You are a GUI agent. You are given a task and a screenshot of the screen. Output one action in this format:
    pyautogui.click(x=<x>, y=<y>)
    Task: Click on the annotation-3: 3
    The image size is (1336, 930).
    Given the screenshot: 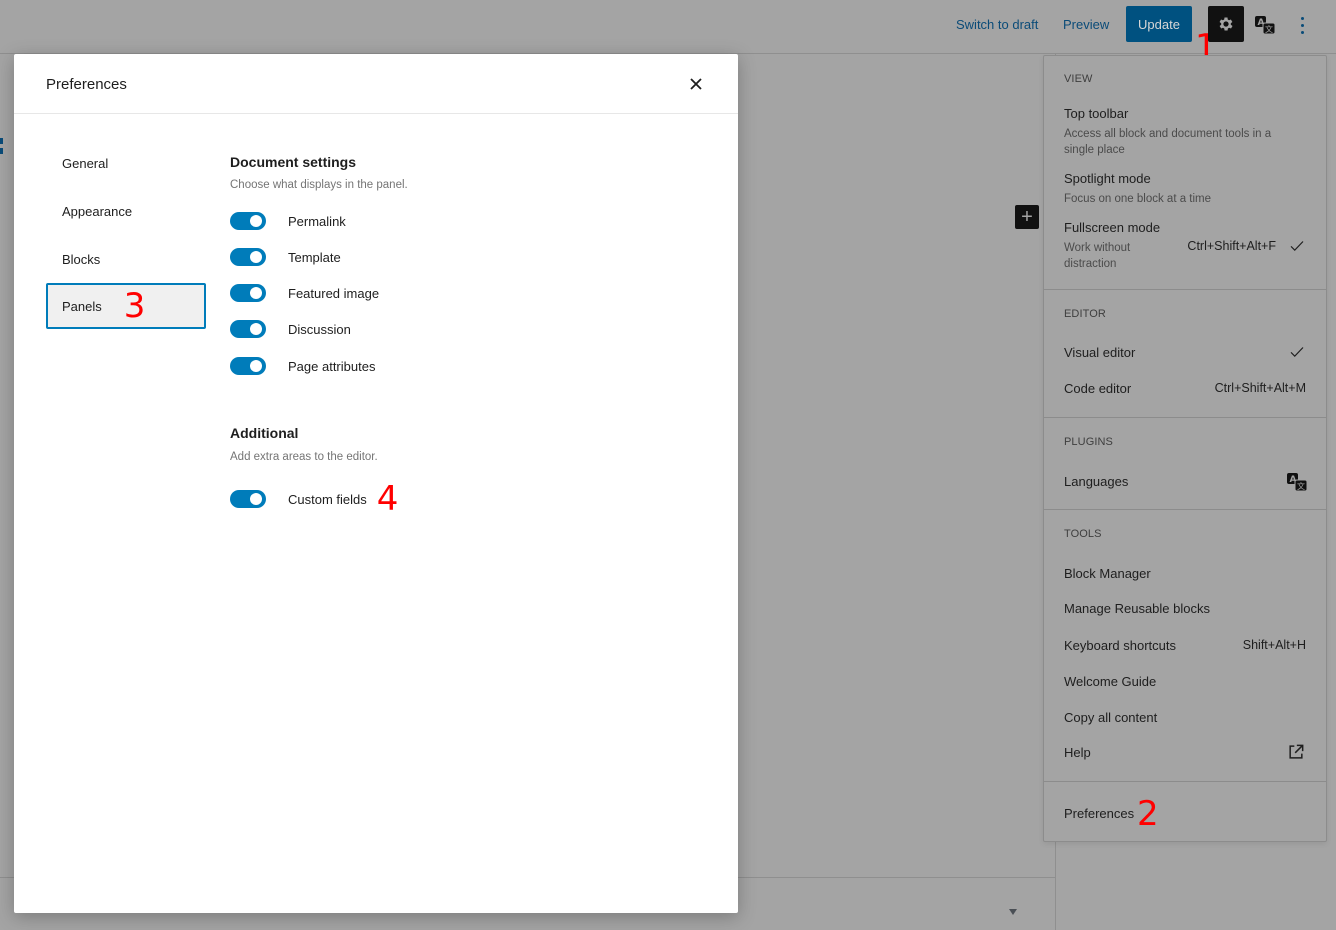 What is the action you would take?
    pyautogui.click(x=134, y=306)
    